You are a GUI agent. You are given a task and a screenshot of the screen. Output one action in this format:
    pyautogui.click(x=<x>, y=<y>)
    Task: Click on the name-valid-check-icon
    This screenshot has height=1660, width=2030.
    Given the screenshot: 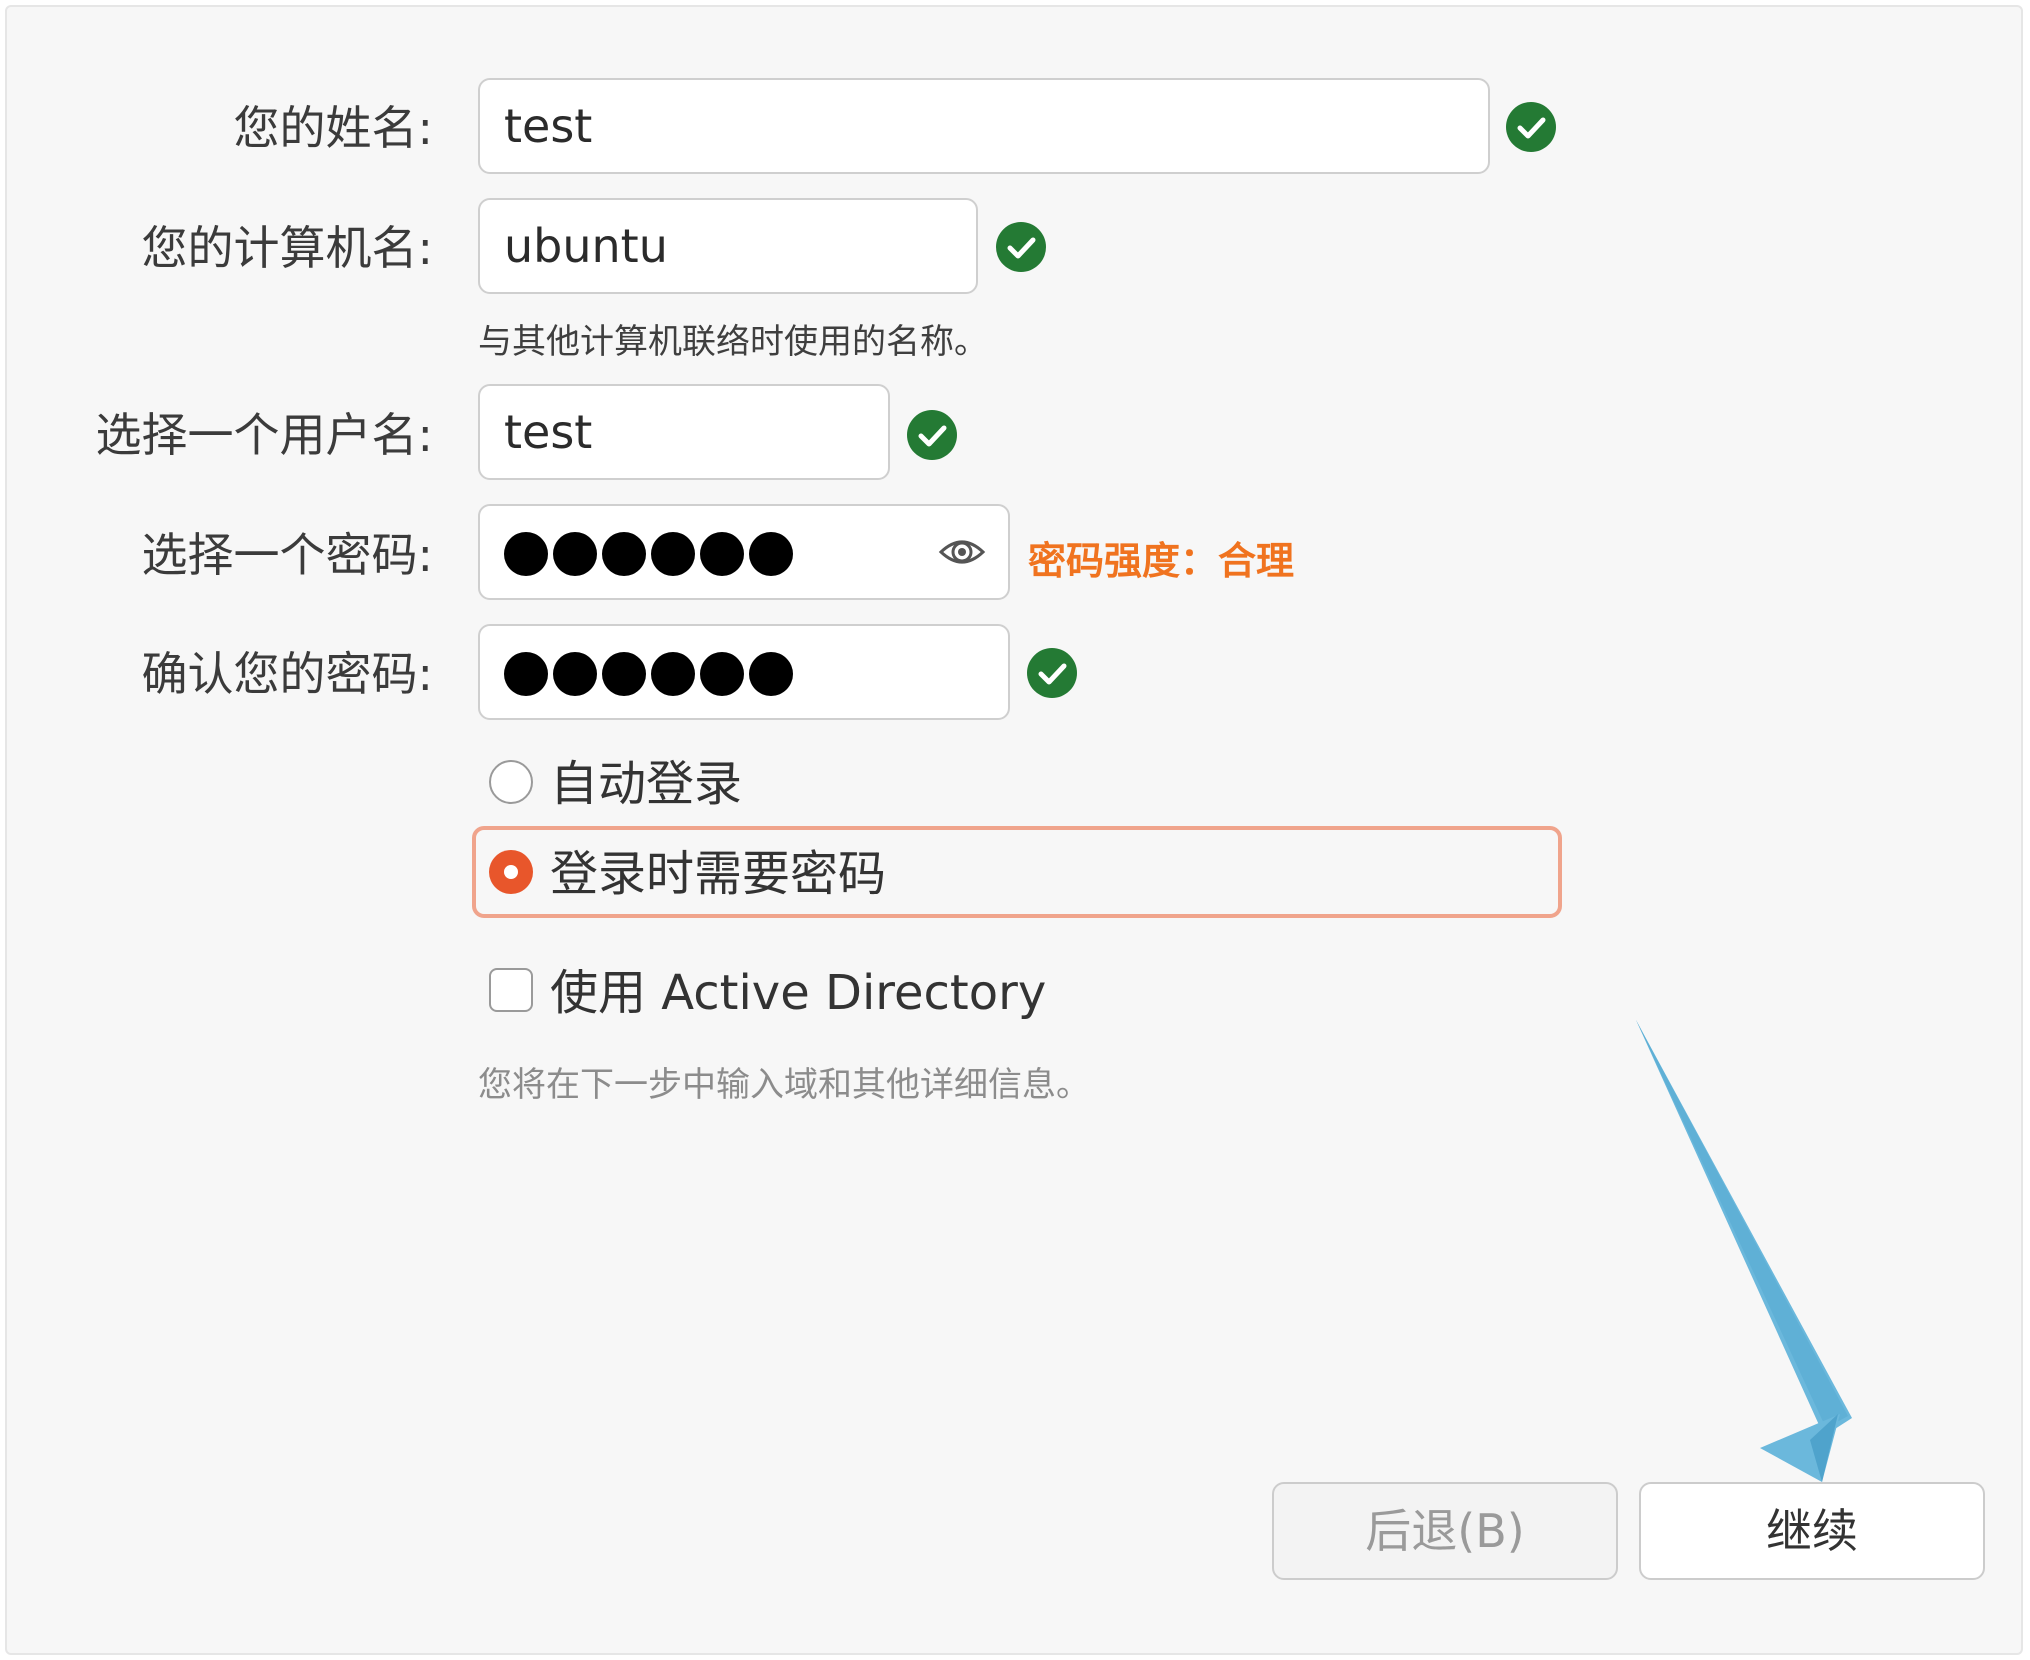 What is the action you would take?
    pyautogui.click(x=1531, y=127)
    